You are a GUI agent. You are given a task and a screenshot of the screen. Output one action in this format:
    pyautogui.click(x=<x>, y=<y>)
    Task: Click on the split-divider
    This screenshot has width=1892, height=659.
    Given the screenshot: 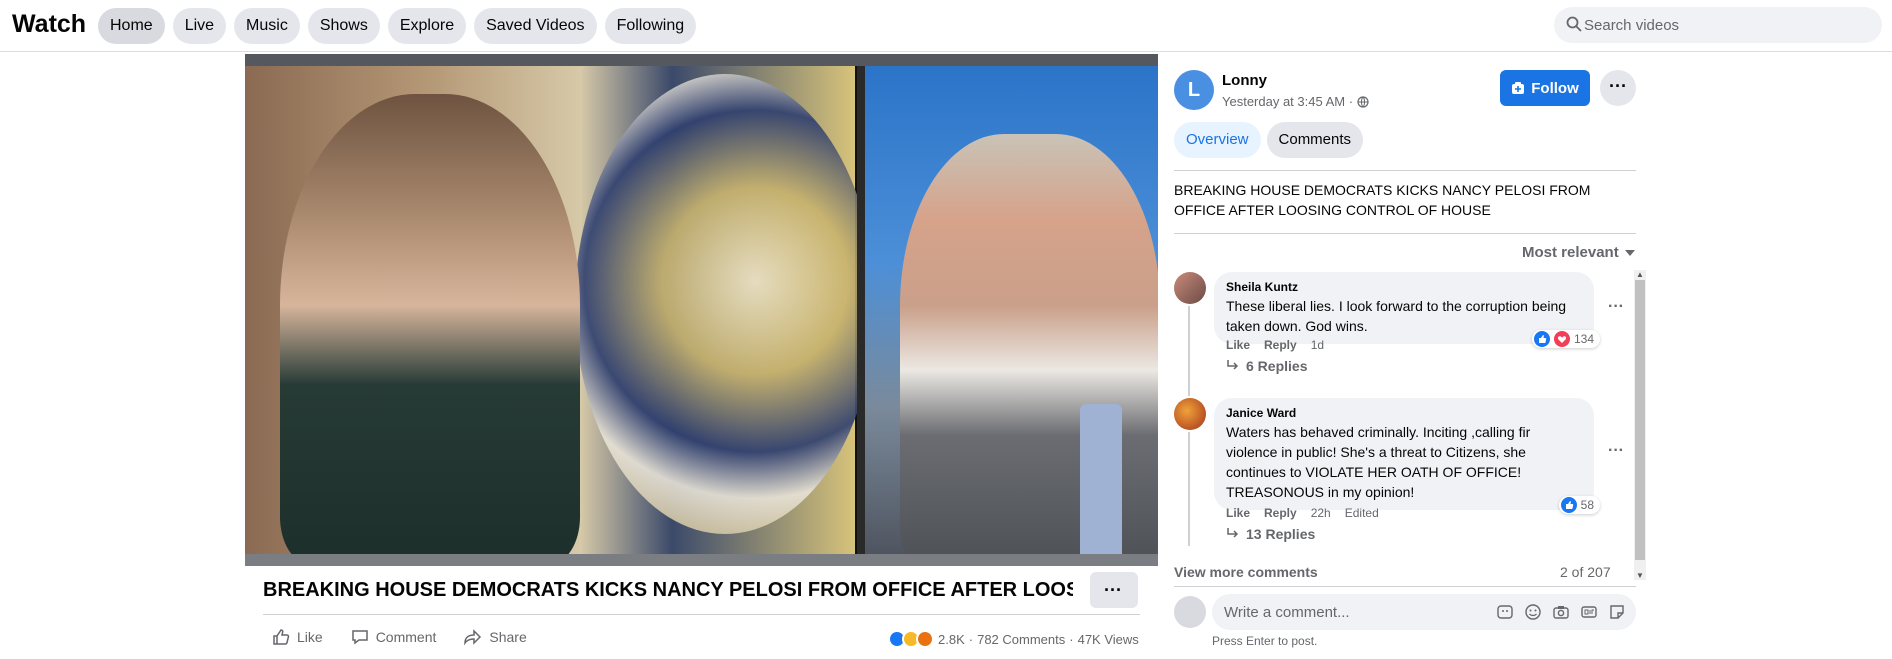 What is the action you would take?
    pyautogui.click(x=861, y=310)
    